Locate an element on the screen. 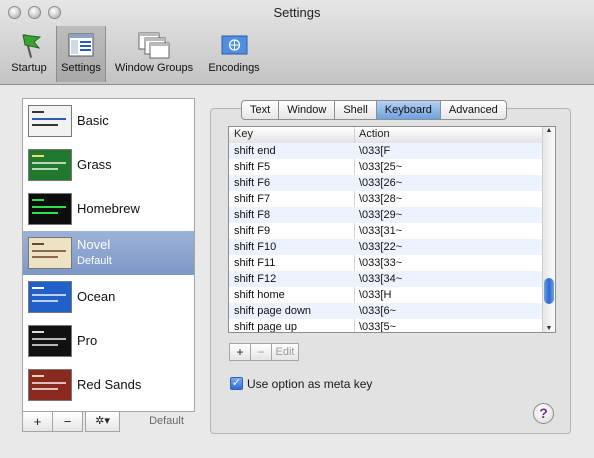 This screenshot has width=594, height=458. toolbar-window-groups: Window Groups is located at coordinates (154, 54).